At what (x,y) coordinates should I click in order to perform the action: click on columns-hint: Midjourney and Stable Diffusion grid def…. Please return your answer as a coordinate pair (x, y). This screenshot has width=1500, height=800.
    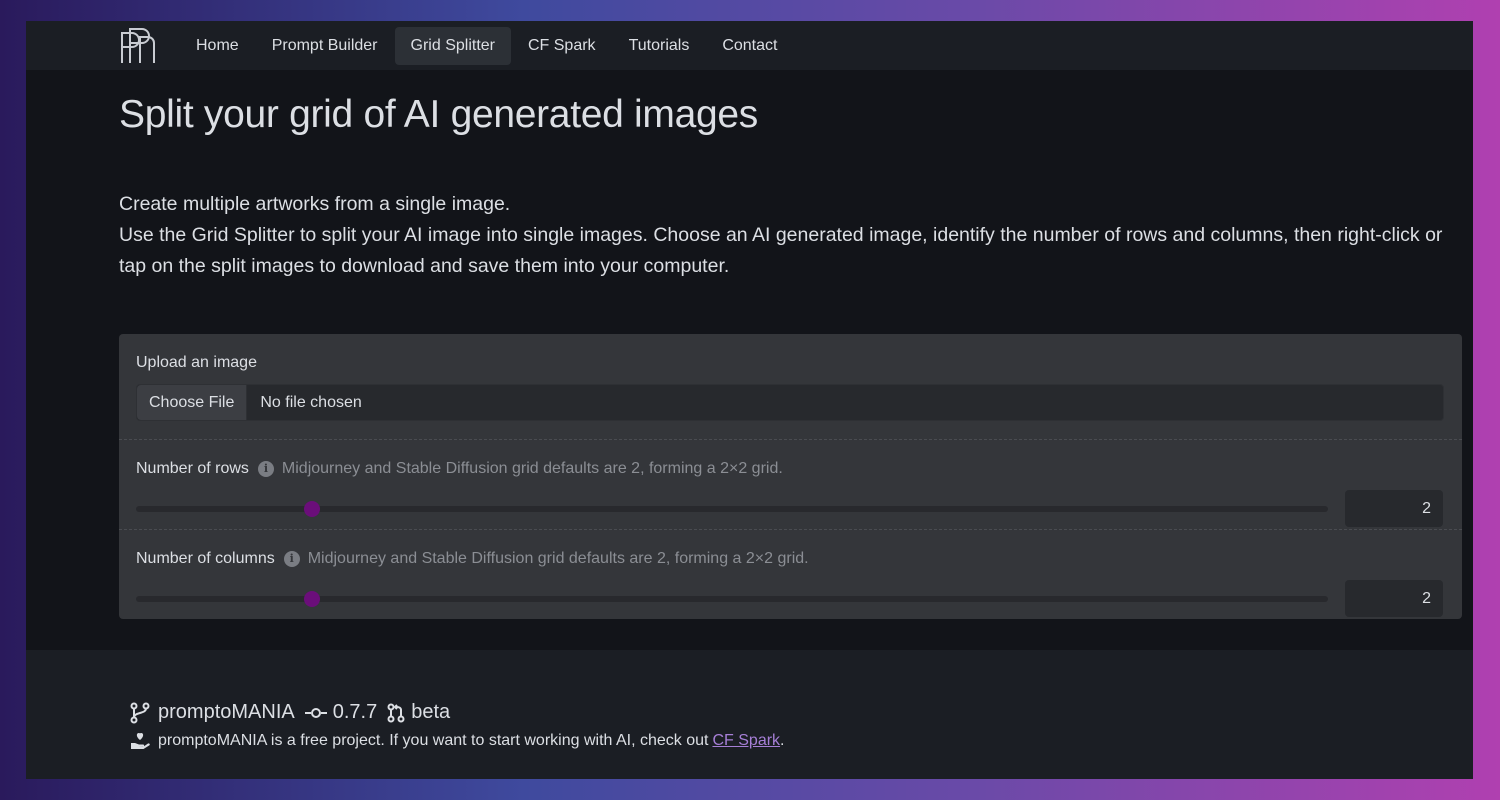
    Looking at the image, I should click on (558, 558).